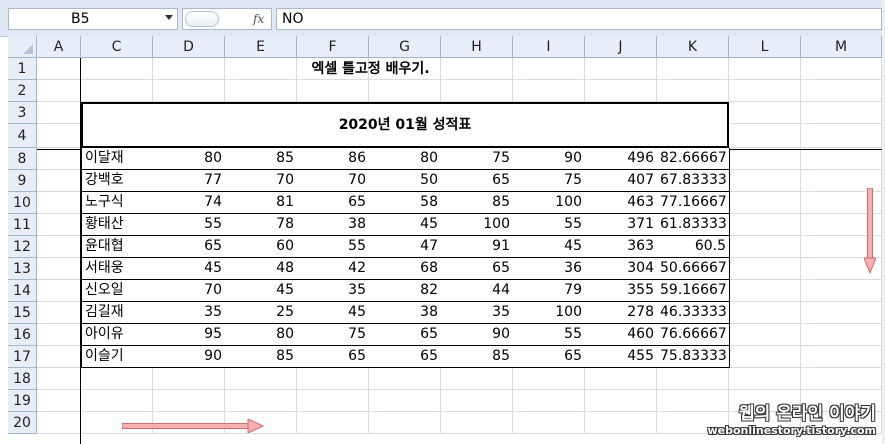 This screenshot has height=444, width=885. I want to click on name-box: B5, so click(93, 19).